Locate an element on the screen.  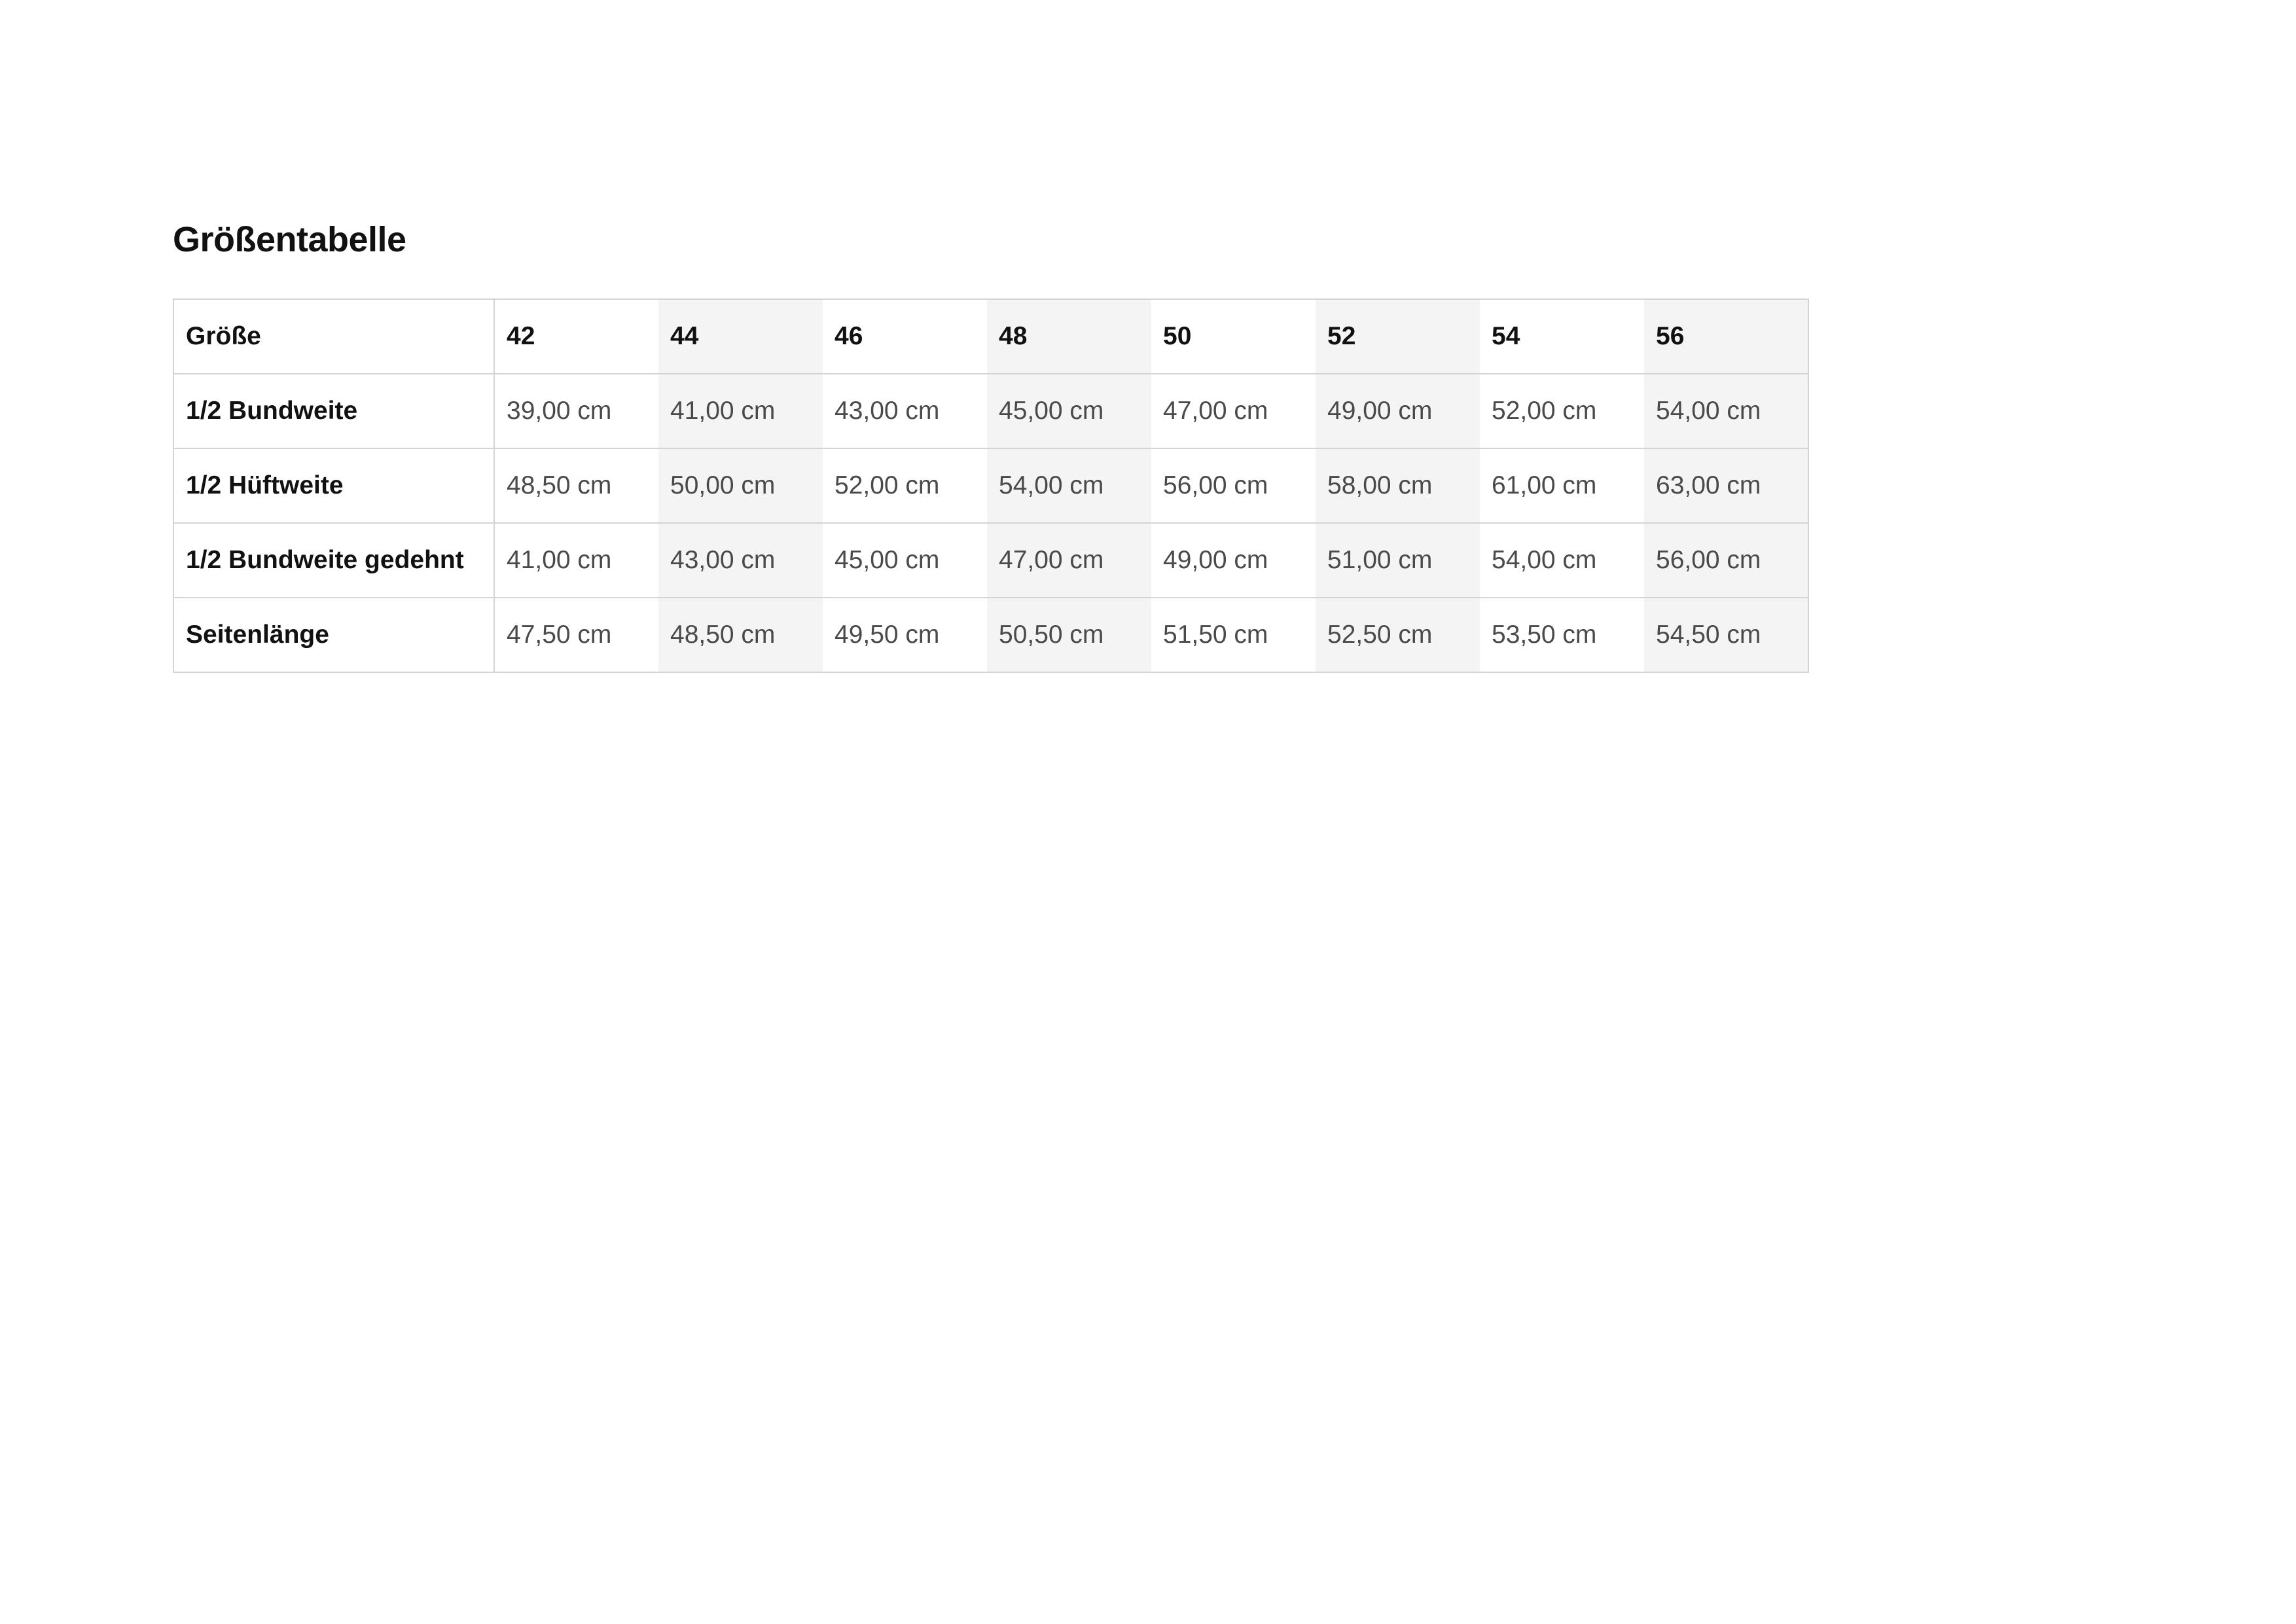
page-title: Größentabelle is located at coordinates (289, 240).